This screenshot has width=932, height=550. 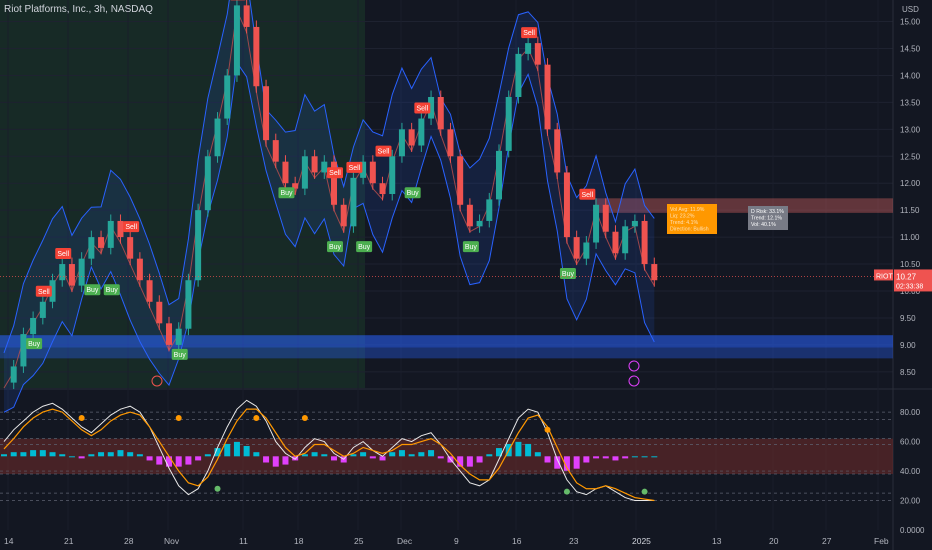 What do you see at coordinates (689, 230) in the screenshot?
I see `info-box-line: Direction: Bullish` at bounding box center [689, 230].